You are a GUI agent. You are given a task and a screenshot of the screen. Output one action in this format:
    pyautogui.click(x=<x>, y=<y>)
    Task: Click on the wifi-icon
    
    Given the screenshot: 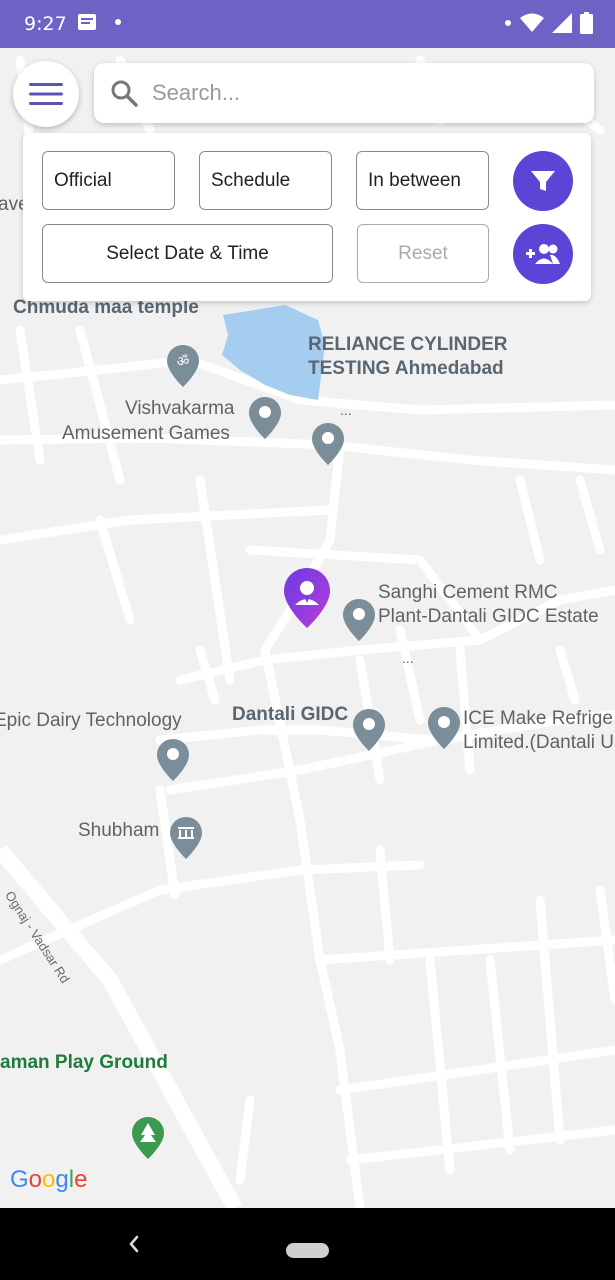 What is the action you would take?
    pyautogui.click(x=532, y=22)
    